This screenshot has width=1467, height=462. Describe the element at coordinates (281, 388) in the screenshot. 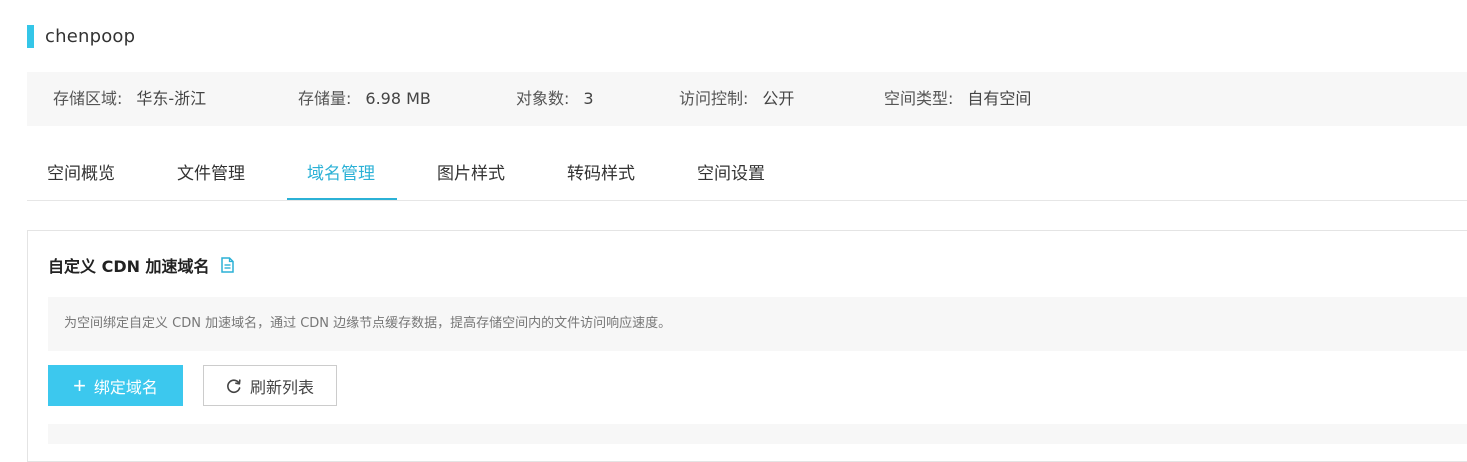

I see `refresh-list-label: 刷新列表` at that location.